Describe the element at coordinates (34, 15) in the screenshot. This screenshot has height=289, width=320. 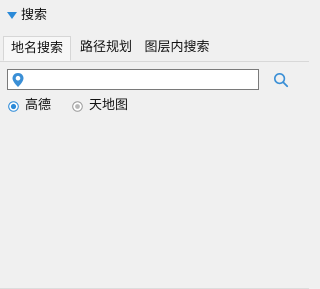
I see `panel-title: 搜索` at that location.